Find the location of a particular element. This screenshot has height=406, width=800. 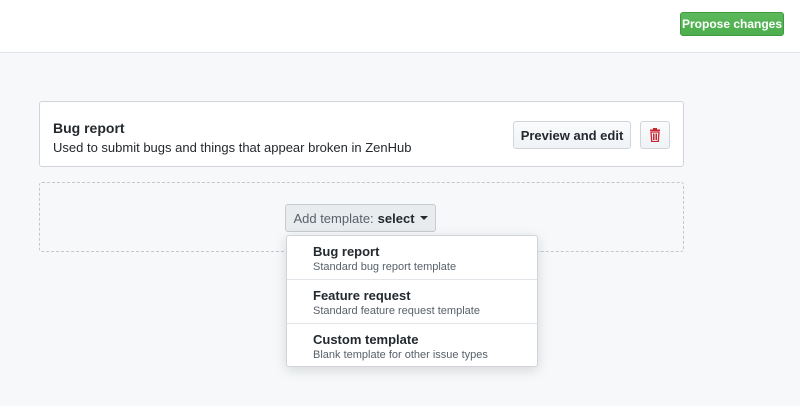

dropdown-item-description: Standard bug report template is located at coordinates (385, 267).